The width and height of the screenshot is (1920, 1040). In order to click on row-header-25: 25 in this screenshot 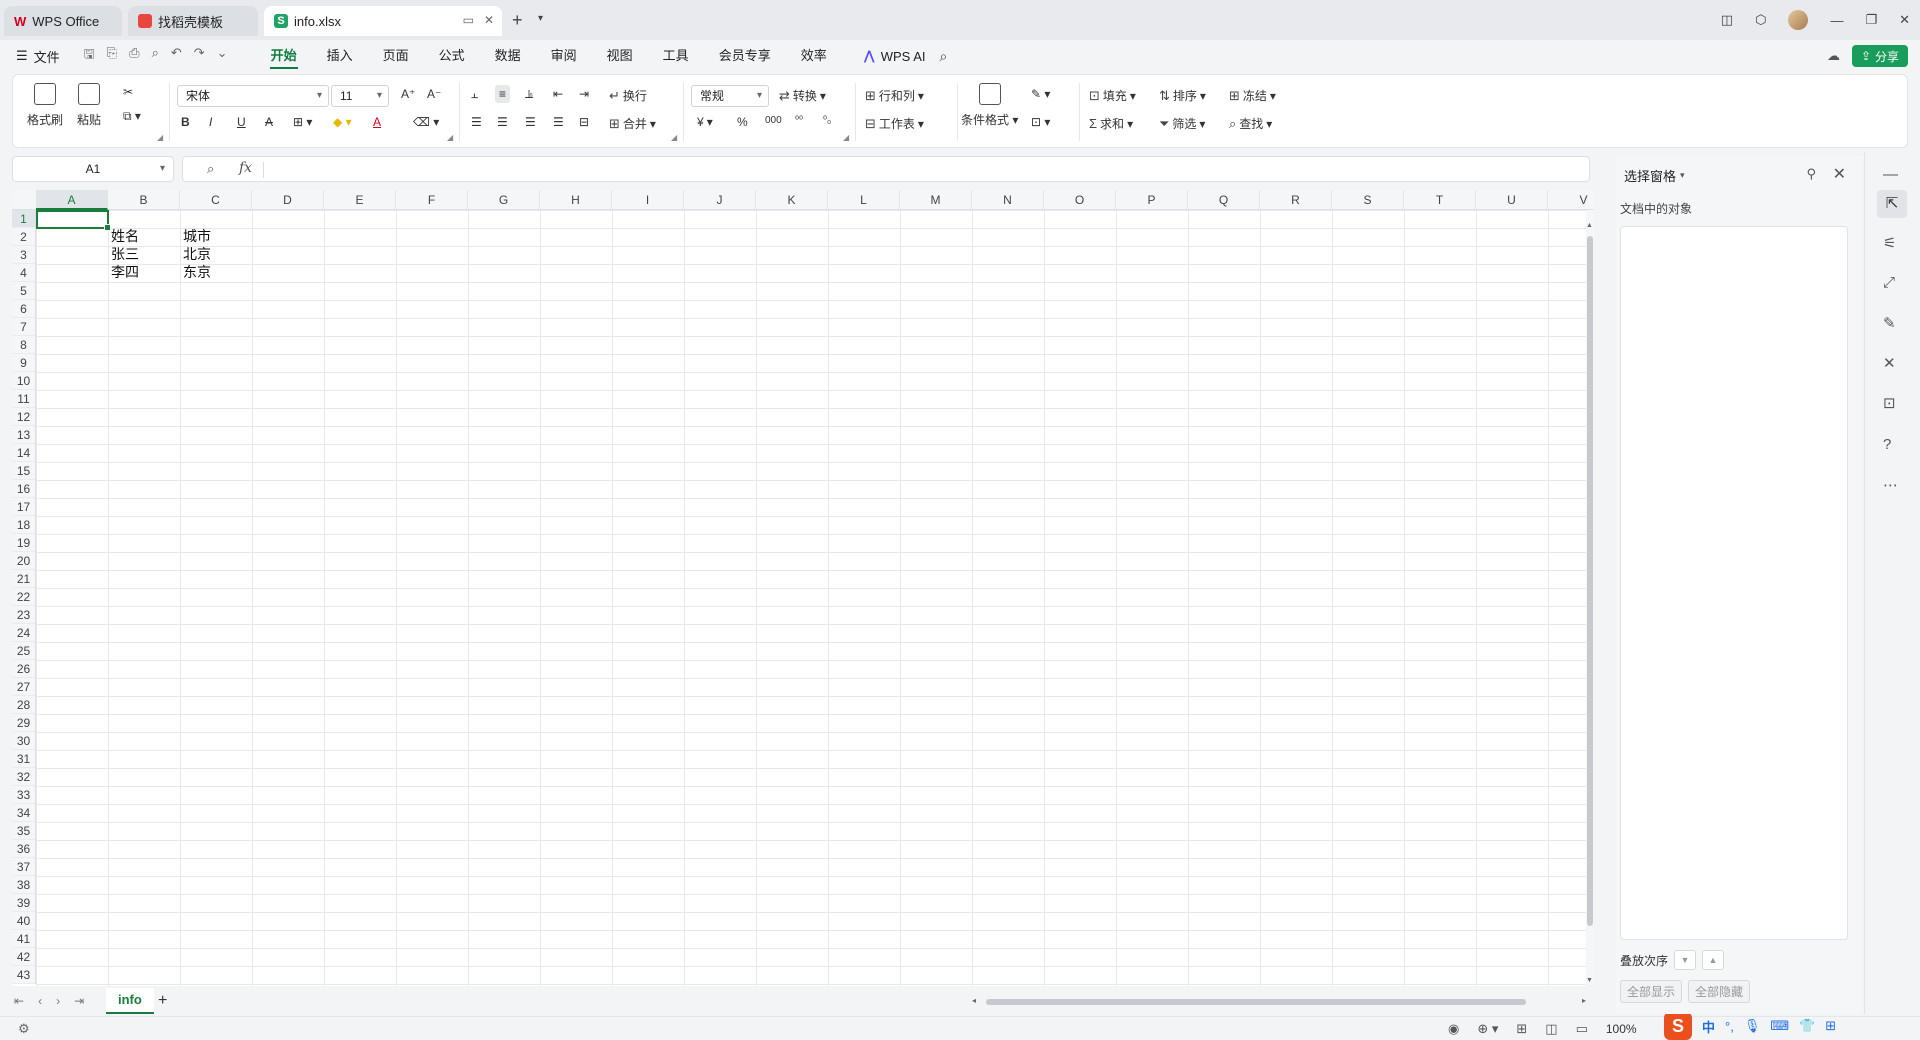, I will do `click(23, 651)`.